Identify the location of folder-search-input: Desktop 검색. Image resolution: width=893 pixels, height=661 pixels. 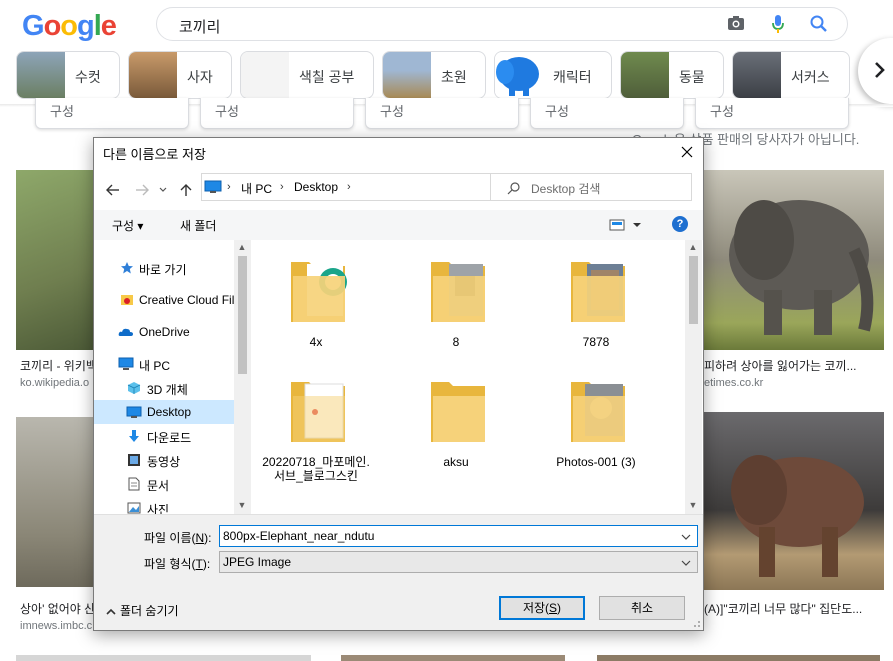
(591, 187).